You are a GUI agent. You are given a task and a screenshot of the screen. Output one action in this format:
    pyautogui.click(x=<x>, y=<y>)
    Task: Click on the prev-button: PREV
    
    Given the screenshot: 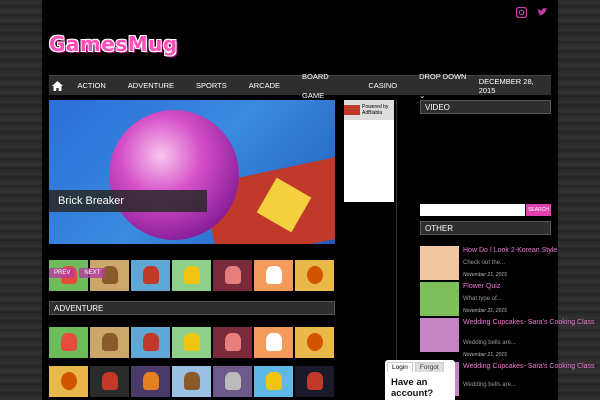 What is the action you would take?
    pyautogui.click(x=62, y=273)
    